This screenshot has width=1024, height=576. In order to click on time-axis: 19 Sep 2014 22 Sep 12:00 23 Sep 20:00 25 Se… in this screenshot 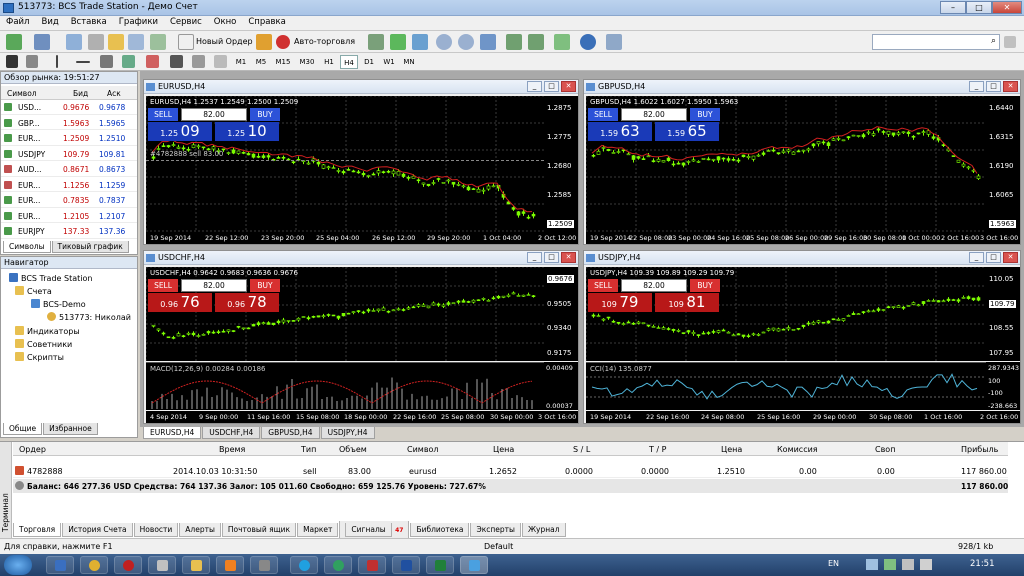, I will do `click(362, 238)`.